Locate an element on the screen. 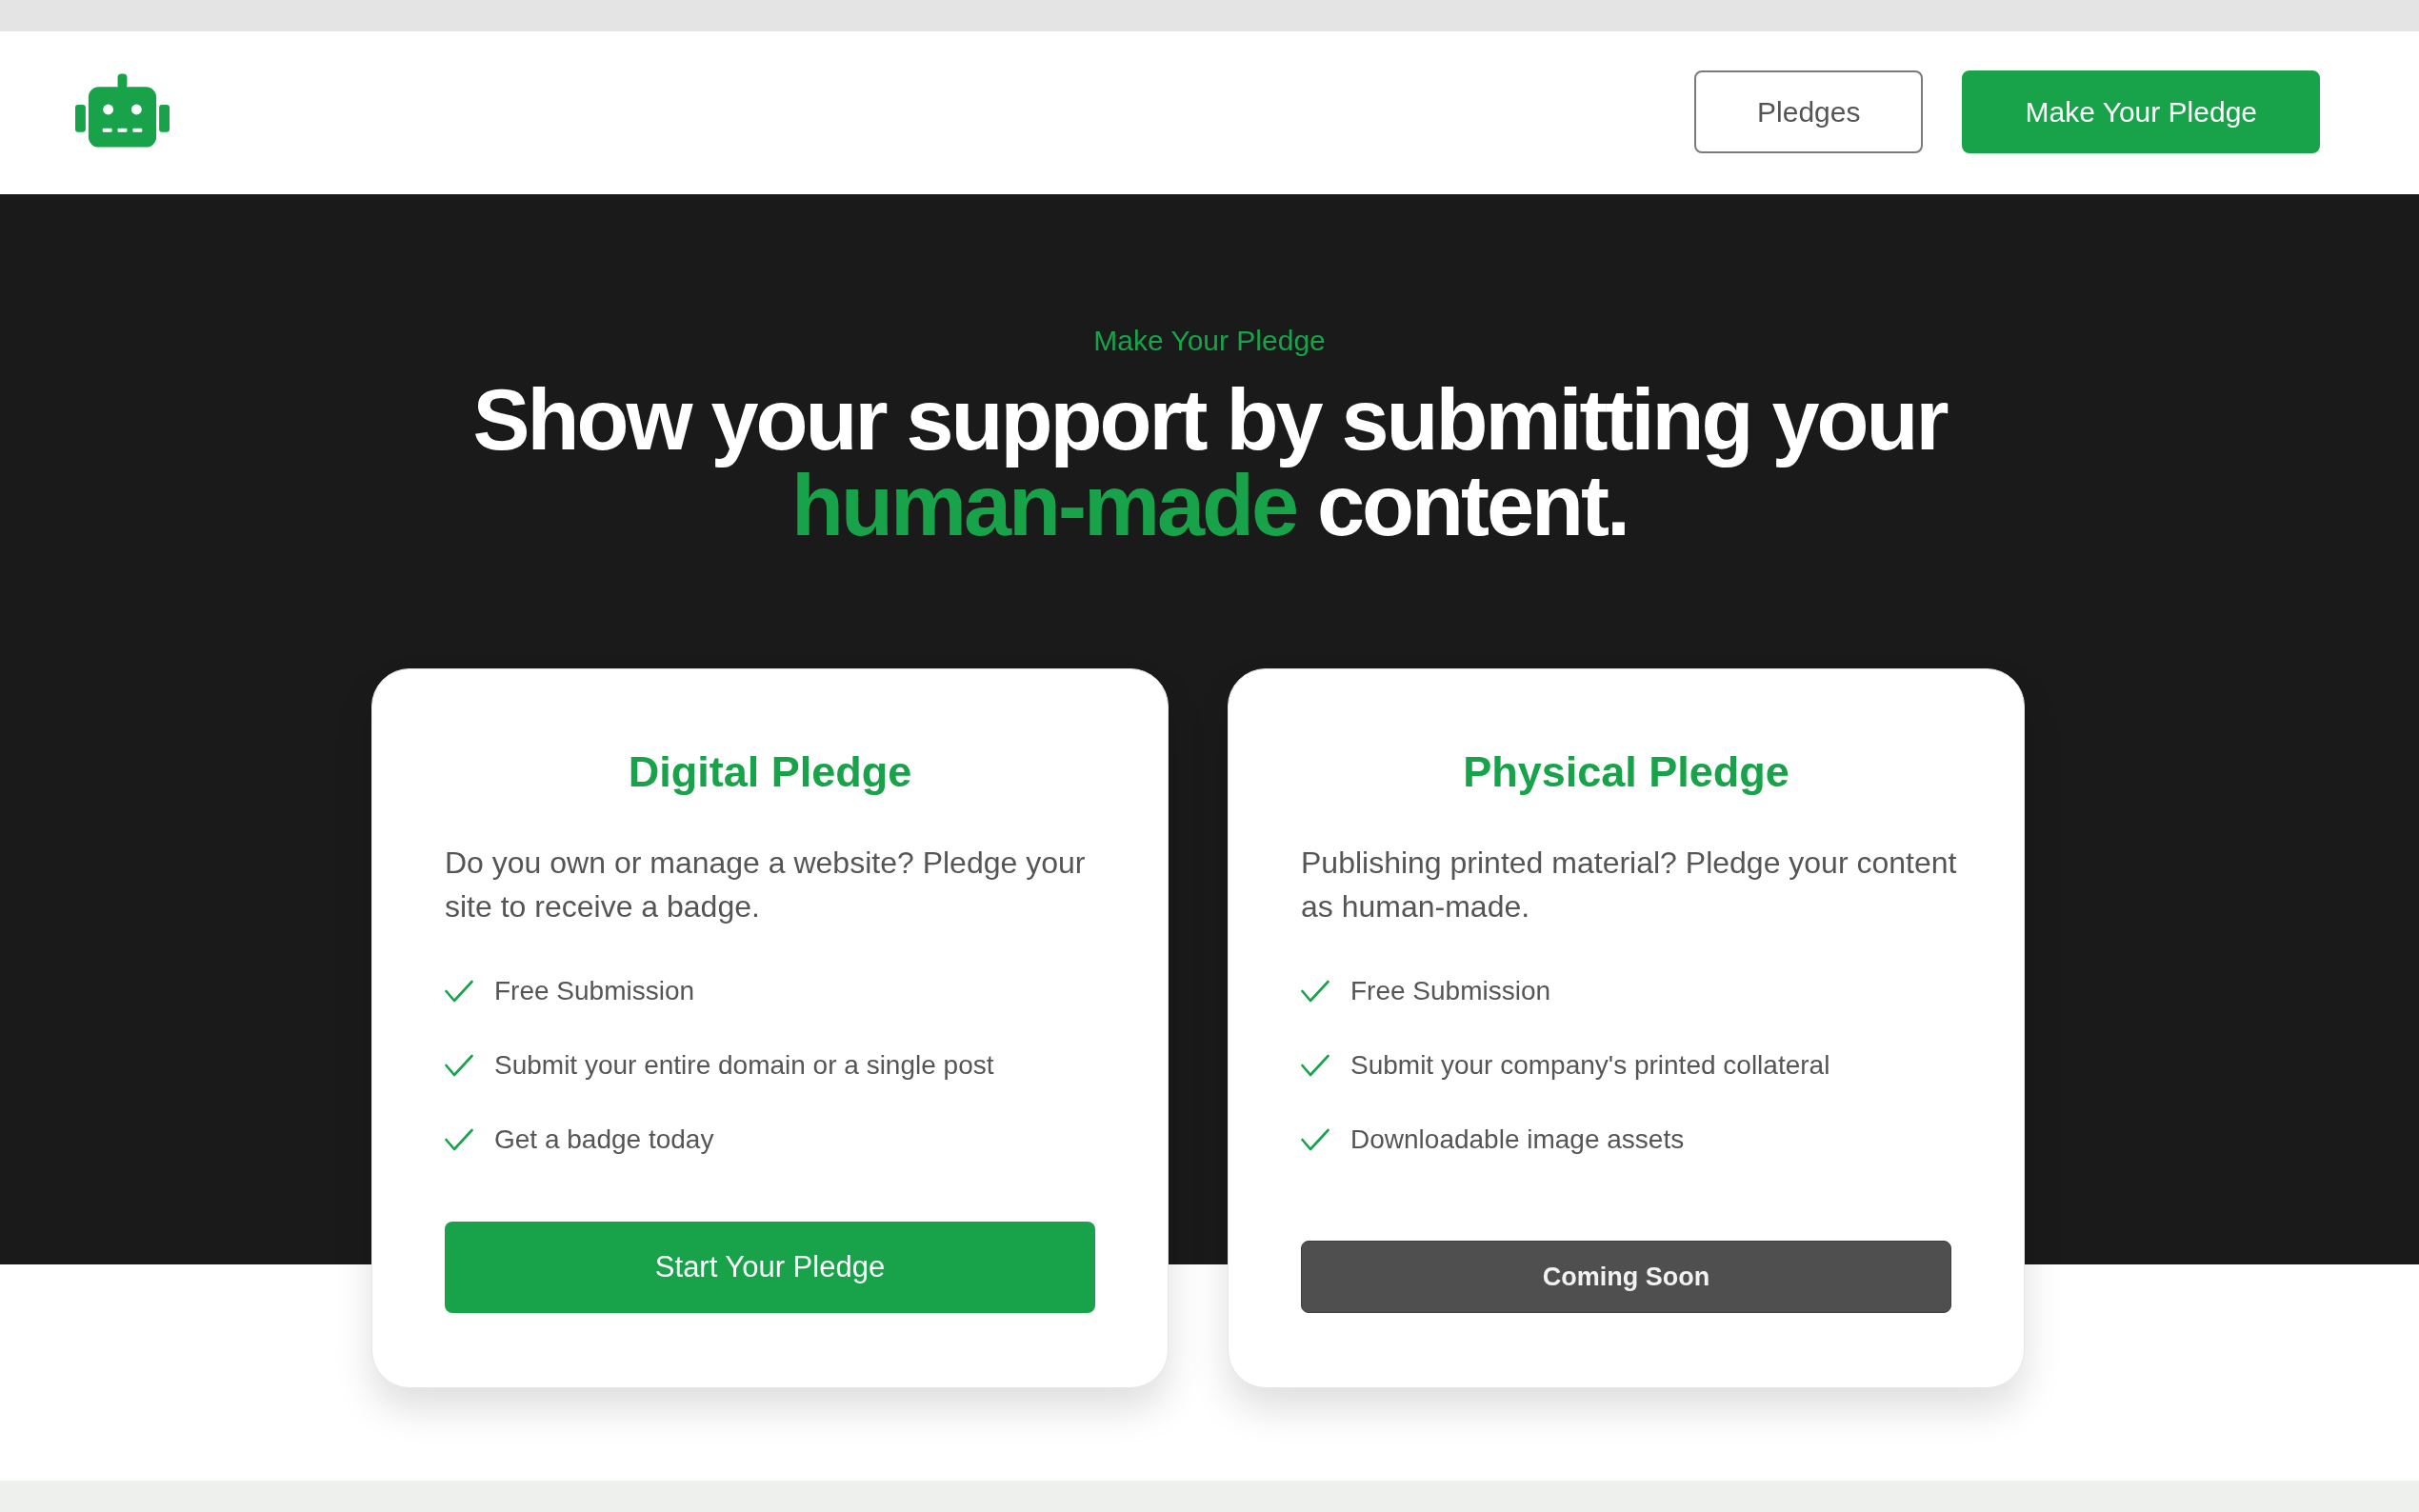 The height and width of the screenshot is (1512, 2419). feature-text: Downloadable image assets is located at coordinates (1517, 1140).